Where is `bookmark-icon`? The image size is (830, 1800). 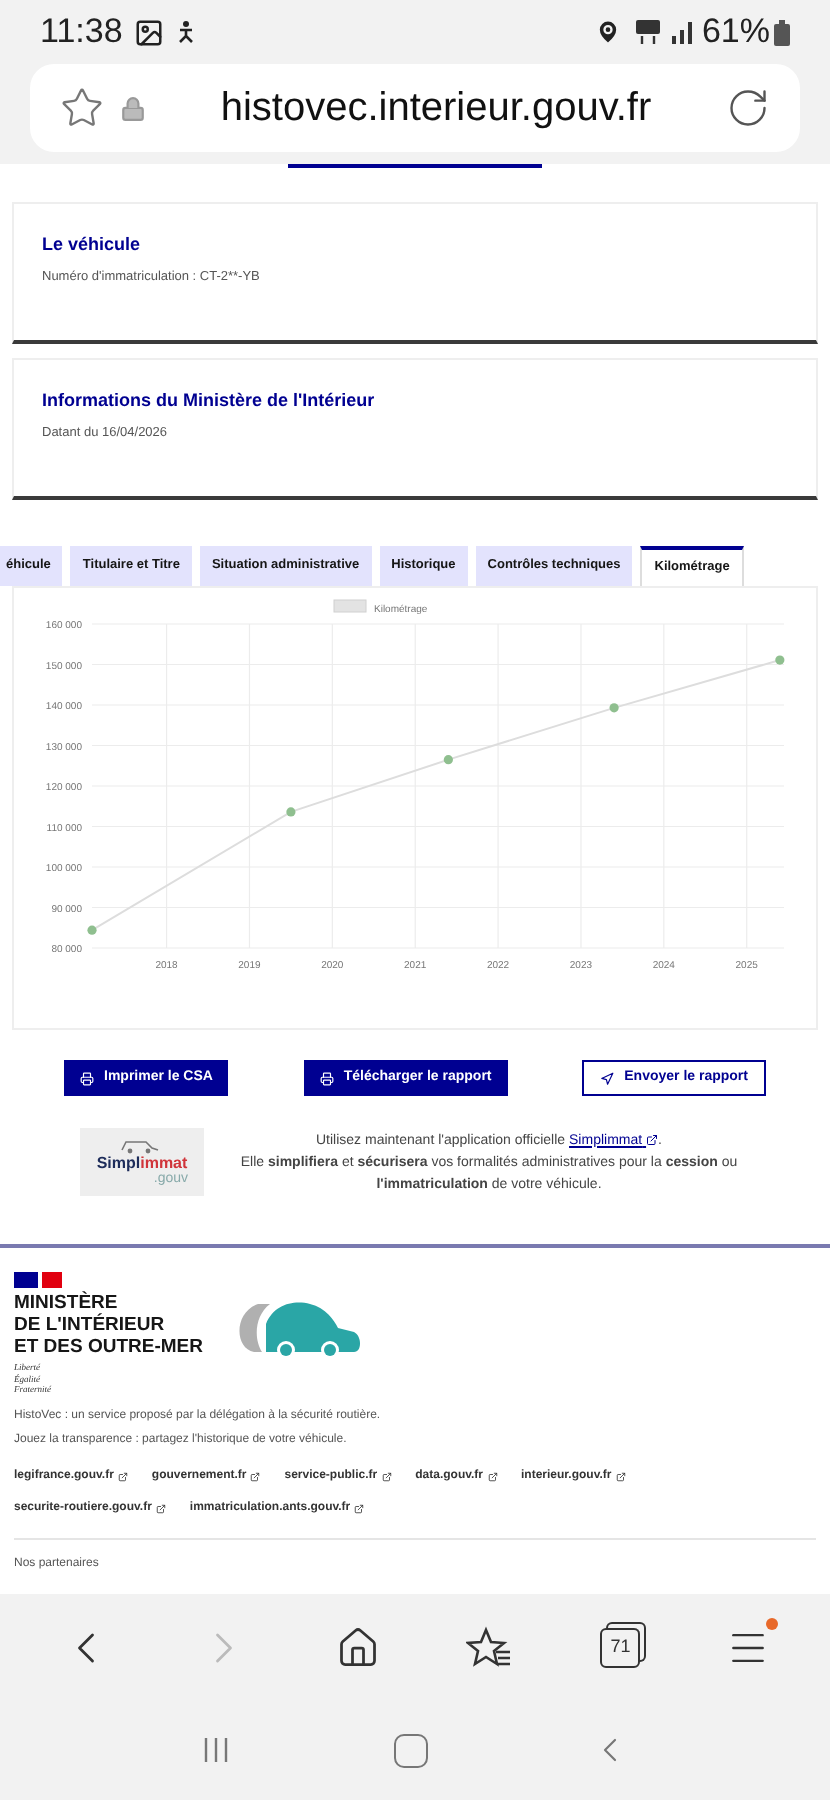
bookmark-icon is located at coordinates (82, 108).